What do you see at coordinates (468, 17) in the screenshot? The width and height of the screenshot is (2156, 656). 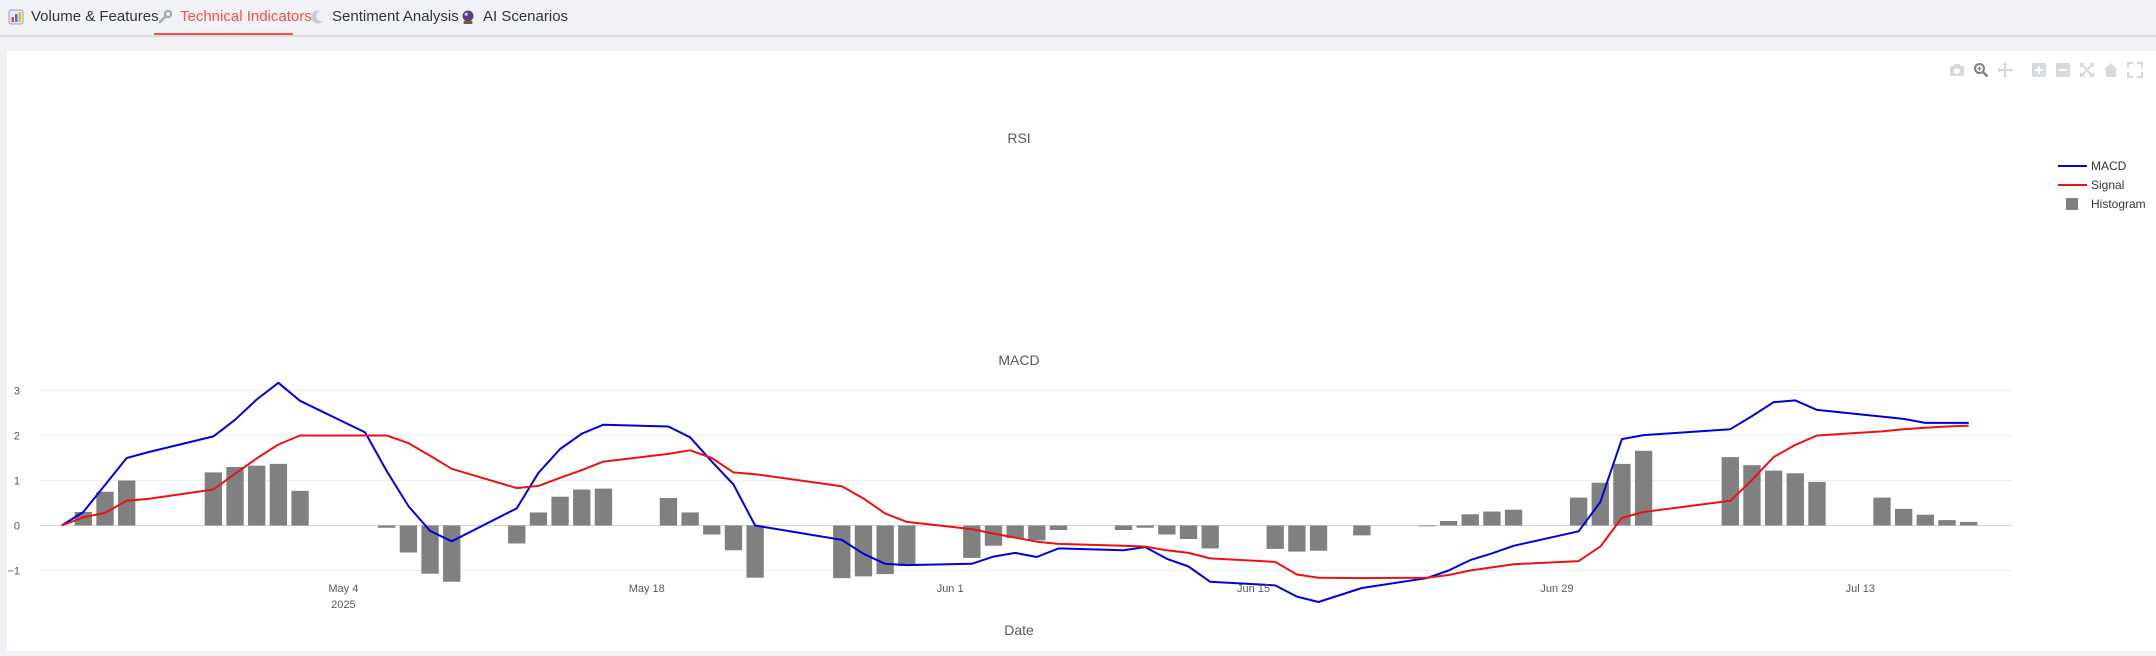 I see `crystal-ball-icon` at bounding box center [468, 17].